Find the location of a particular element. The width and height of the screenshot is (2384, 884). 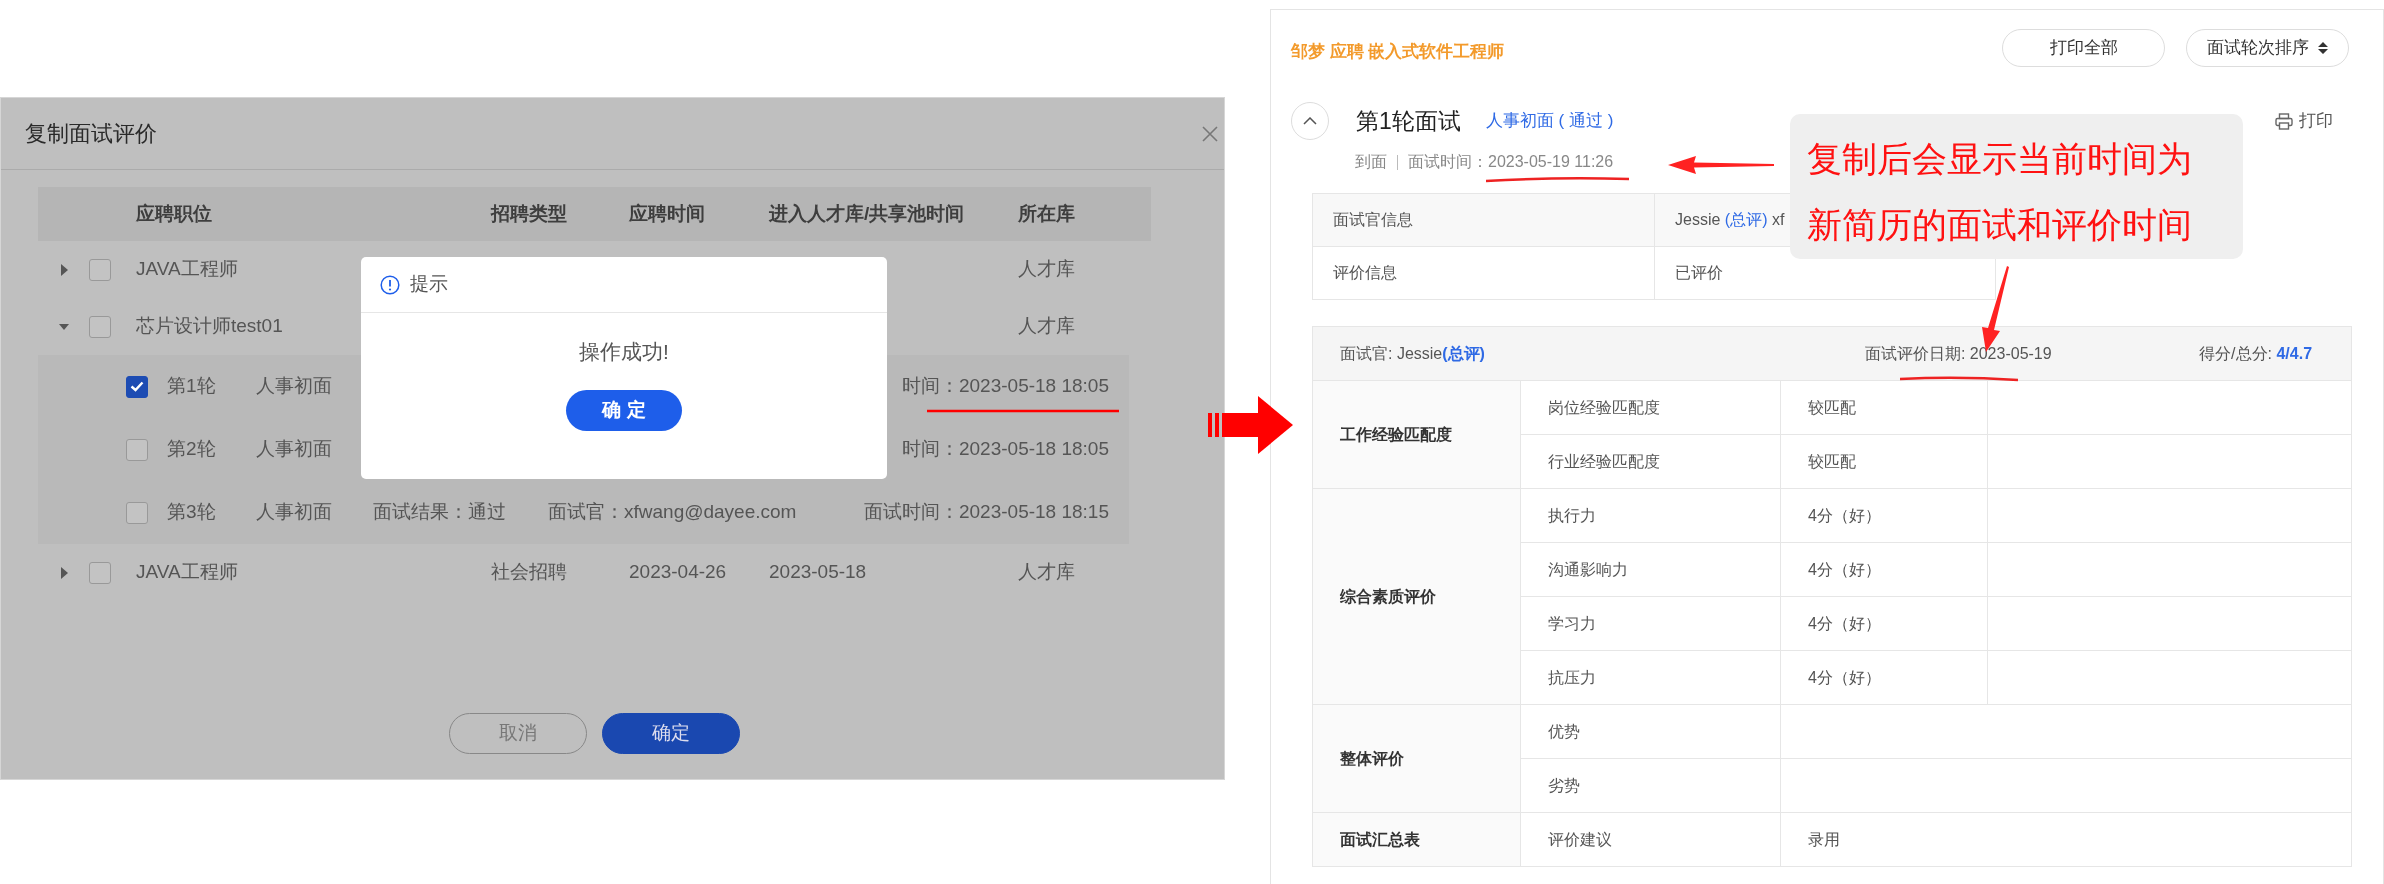

sort-button: 面试轮次排序 is located at coordinates (2267, 48).